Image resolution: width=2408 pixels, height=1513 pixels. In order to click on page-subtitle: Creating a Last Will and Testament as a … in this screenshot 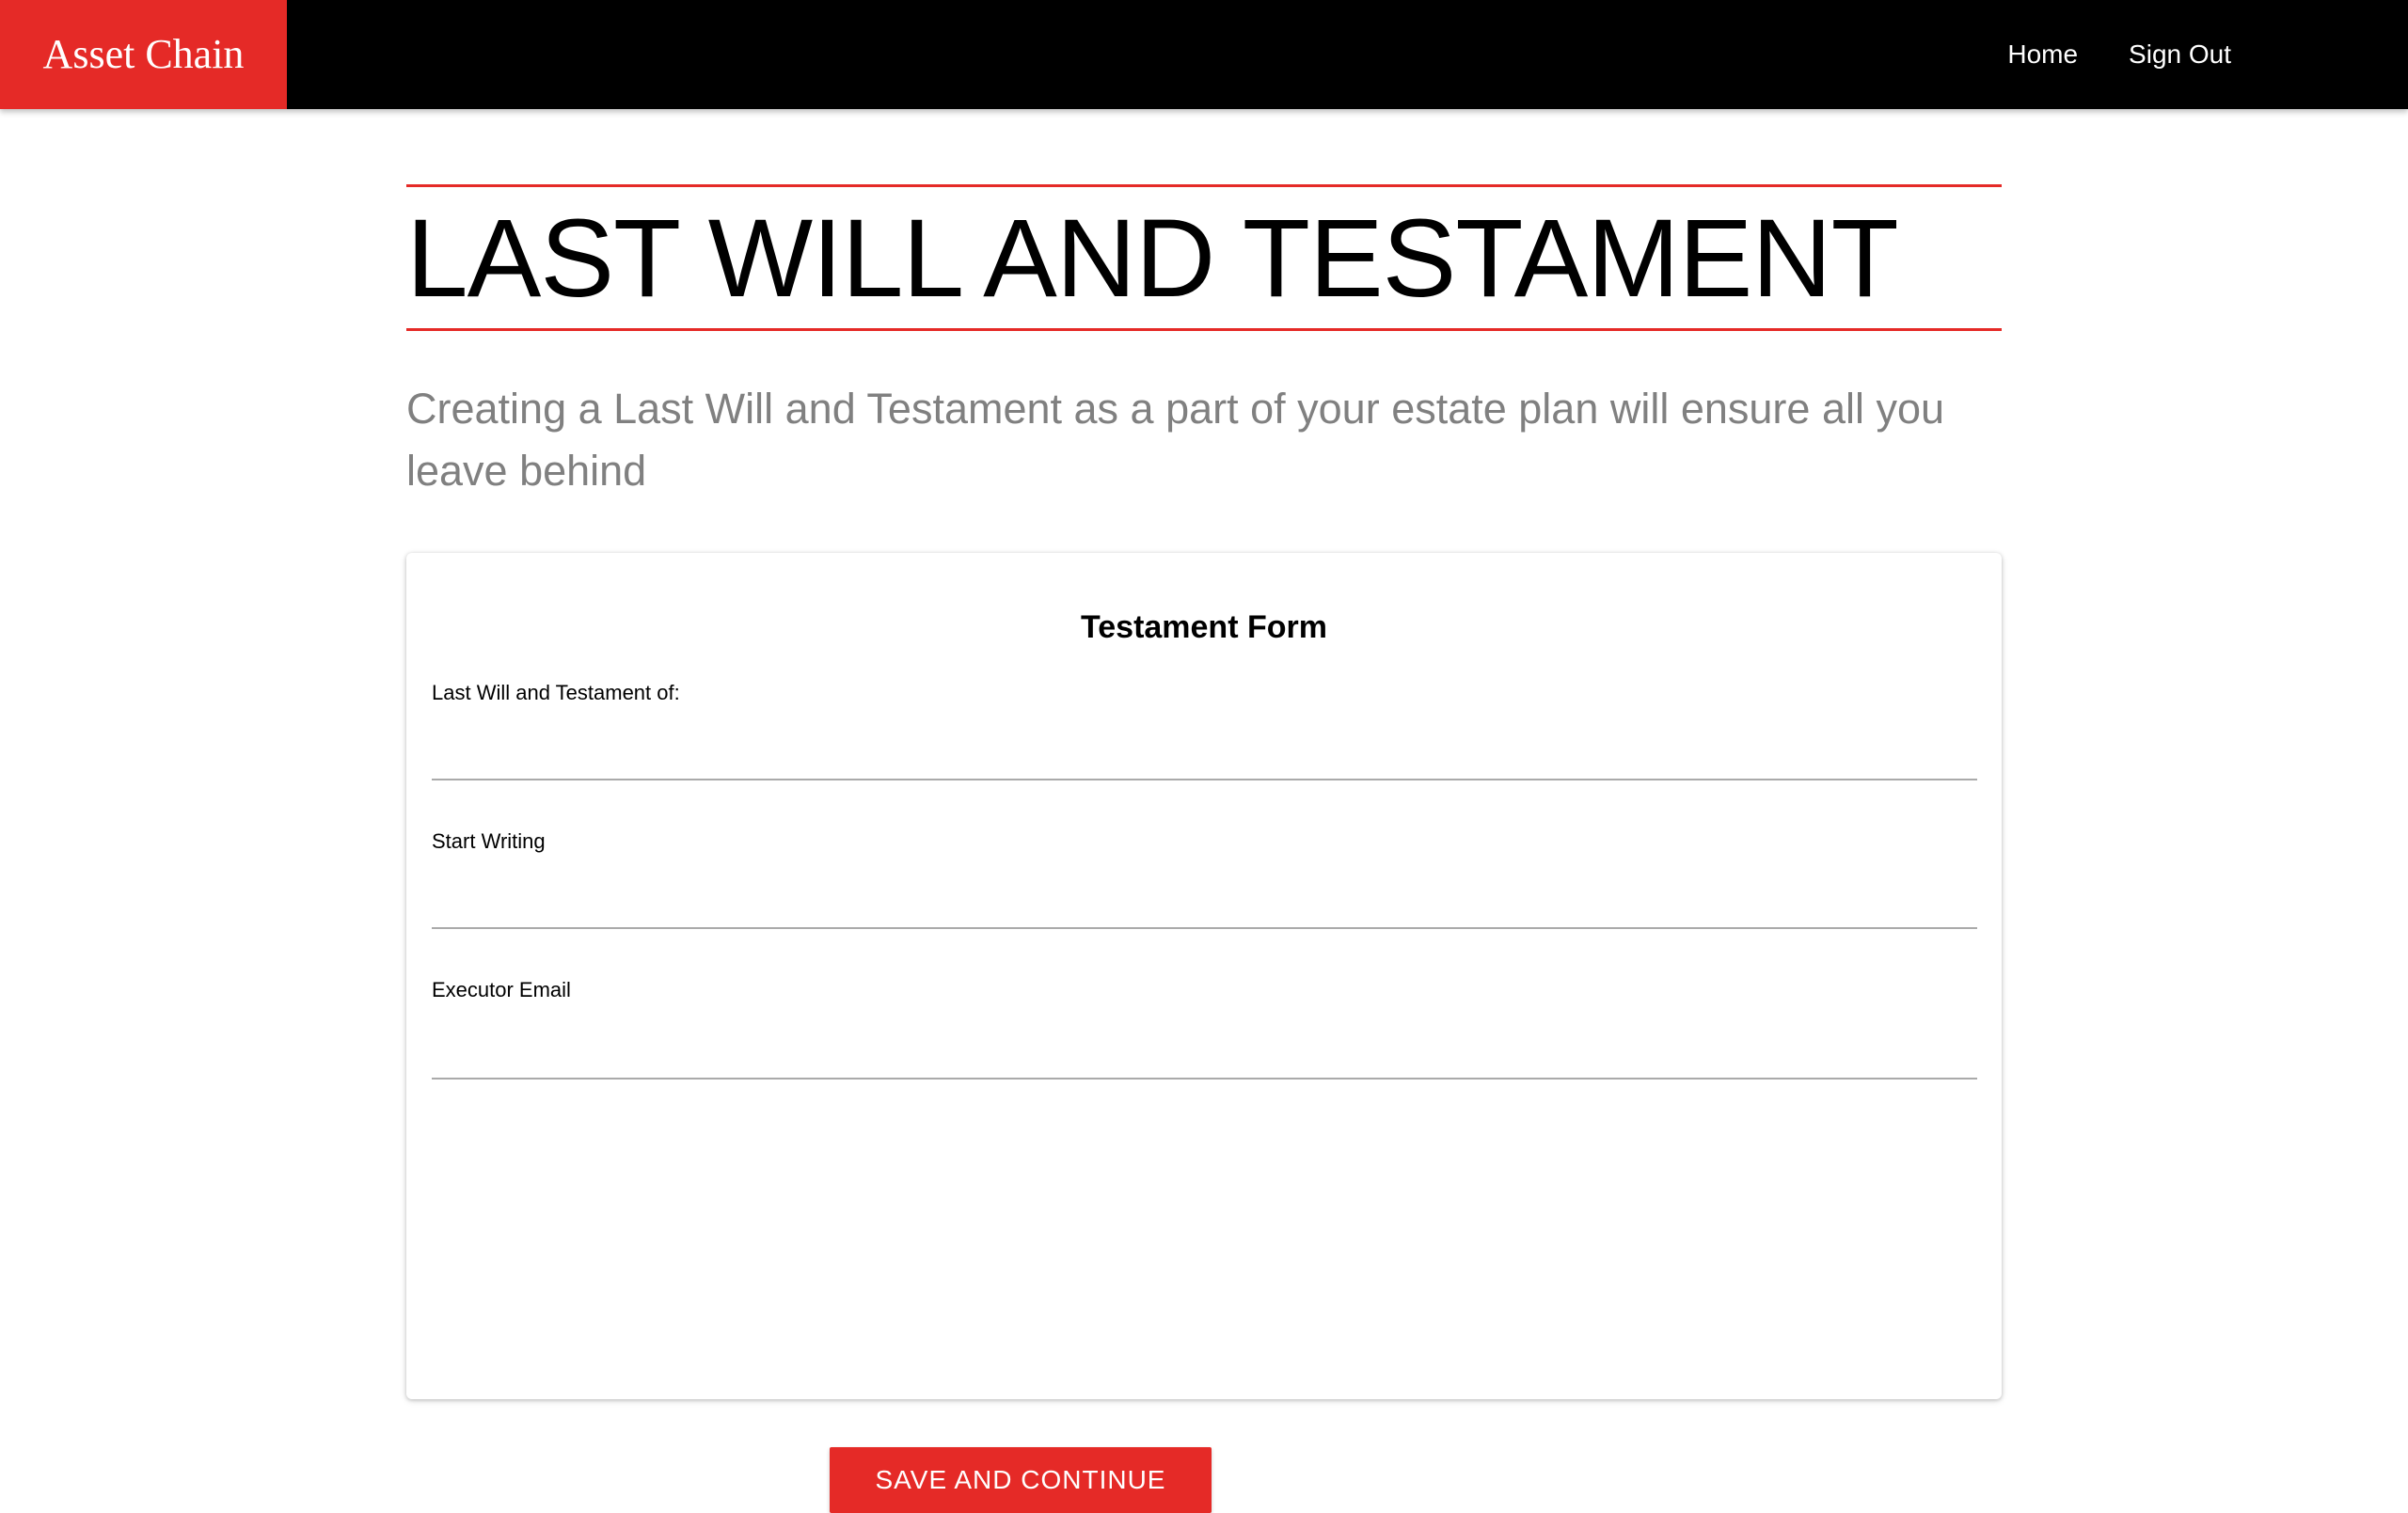, I will do `click(1176, 440)`.